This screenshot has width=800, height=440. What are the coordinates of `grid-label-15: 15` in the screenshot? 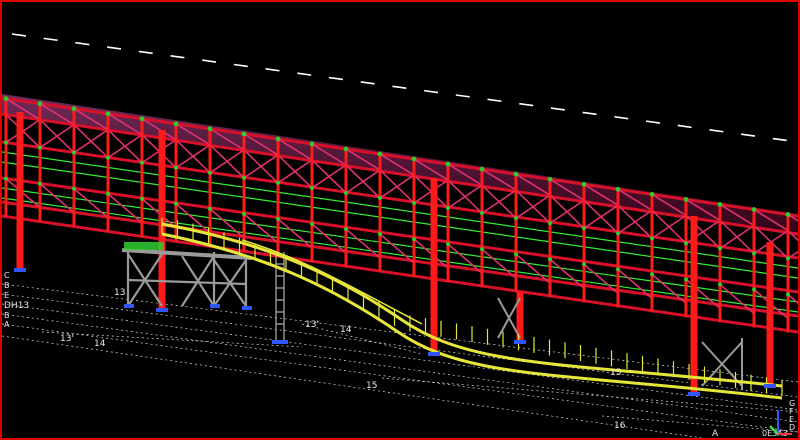 It's located at (372, 386).